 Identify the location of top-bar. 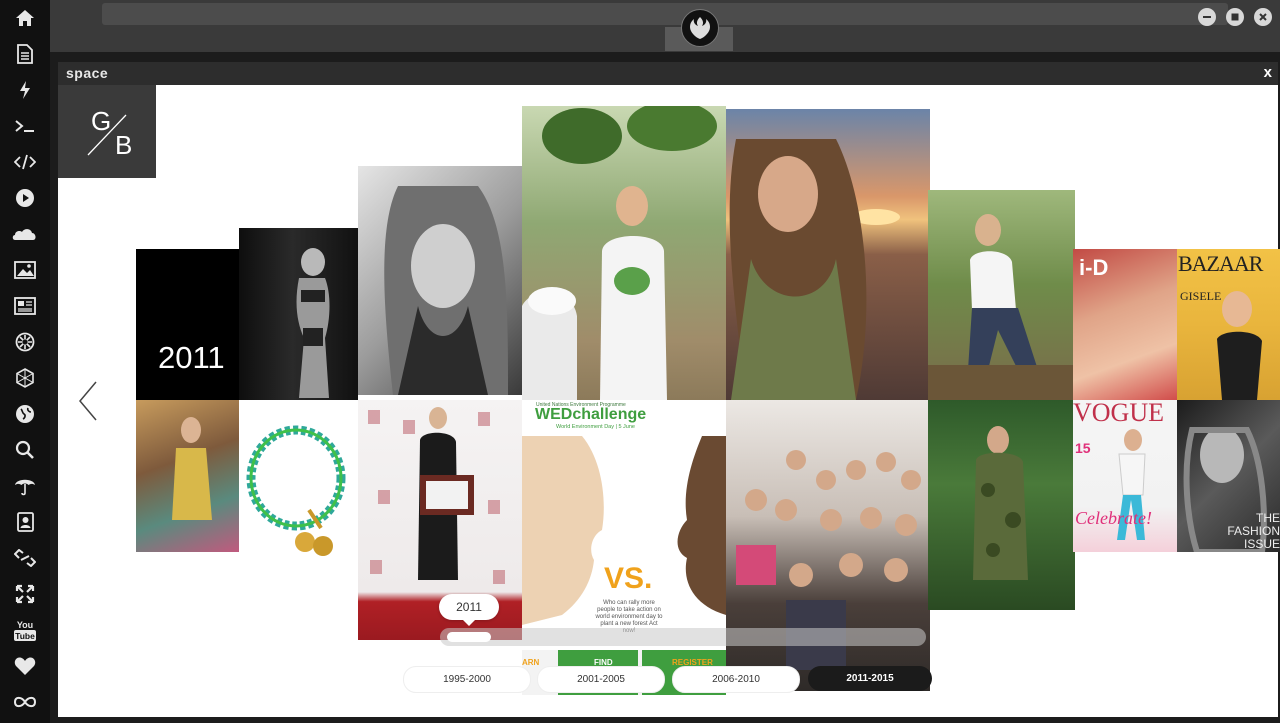
(665, 26).